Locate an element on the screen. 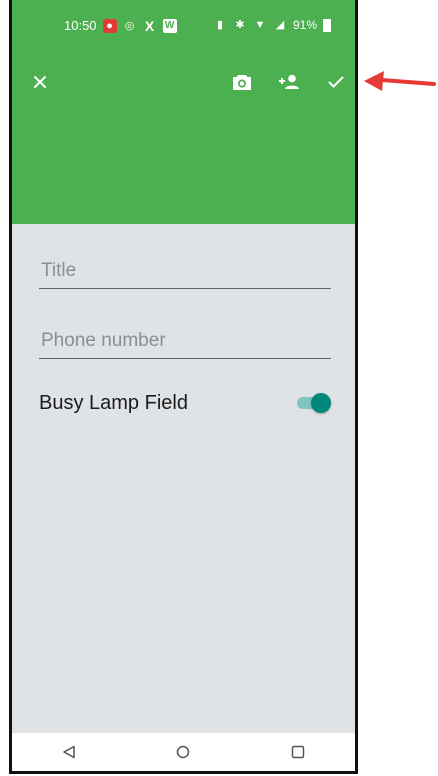 The height and width of the screenshot is (776, 438). word-app-icon: W is located at coordinates (169, 25).